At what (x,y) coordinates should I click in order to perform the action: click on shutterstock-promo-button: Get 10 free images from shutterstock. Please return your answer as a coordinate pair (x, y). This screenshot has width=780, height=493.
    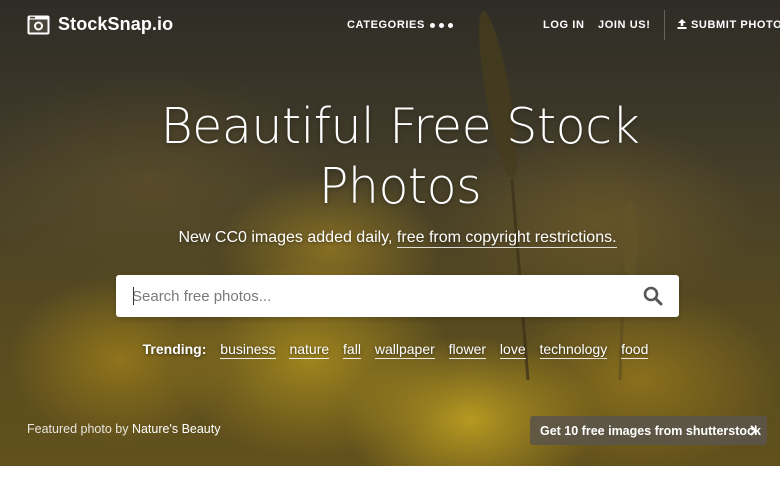
    Looking at the image, I should click on (648, 430).